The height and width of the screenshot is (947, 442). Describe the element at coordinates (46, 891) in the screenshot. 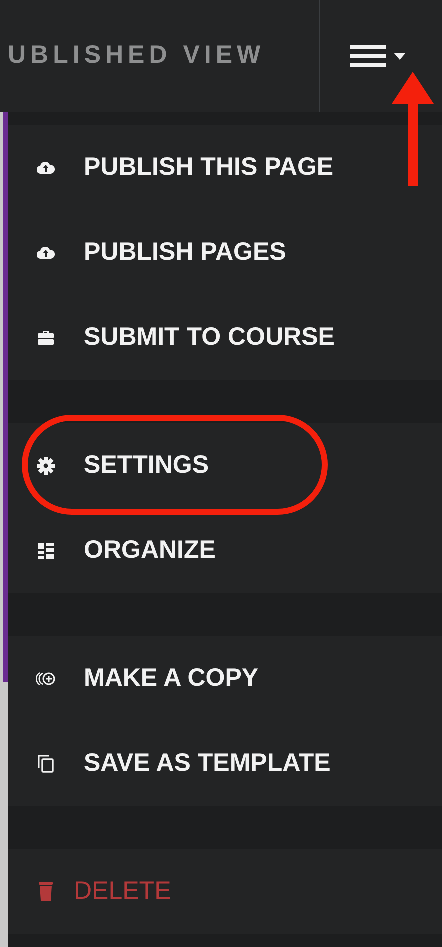

I see `trash-icon` at that location.